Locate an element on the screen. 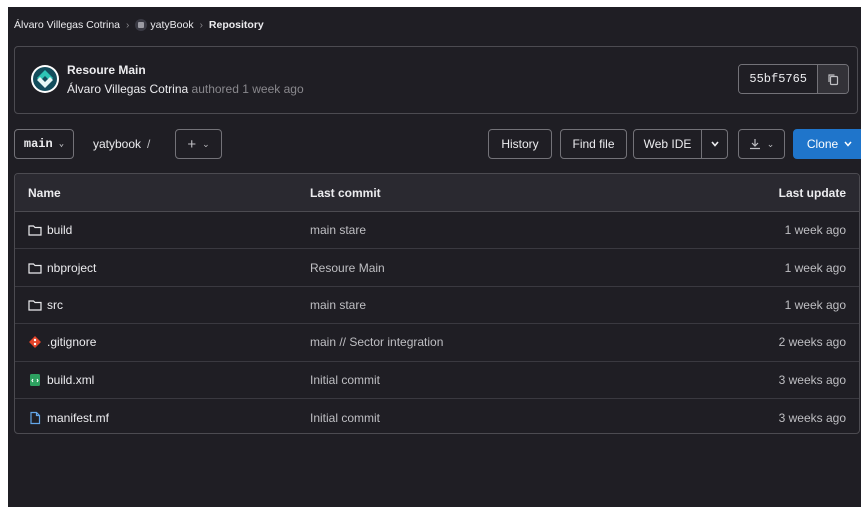 This screenshot has width=864, height=507. history-button: History is located at coordinates (520, 144).